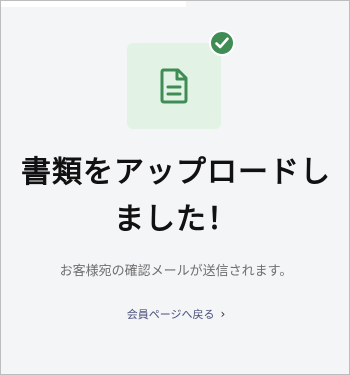  What do you see at coordinates (222, 43) in the screenshot?
I see `check-badge-icon` at bounding box center [222, 43].